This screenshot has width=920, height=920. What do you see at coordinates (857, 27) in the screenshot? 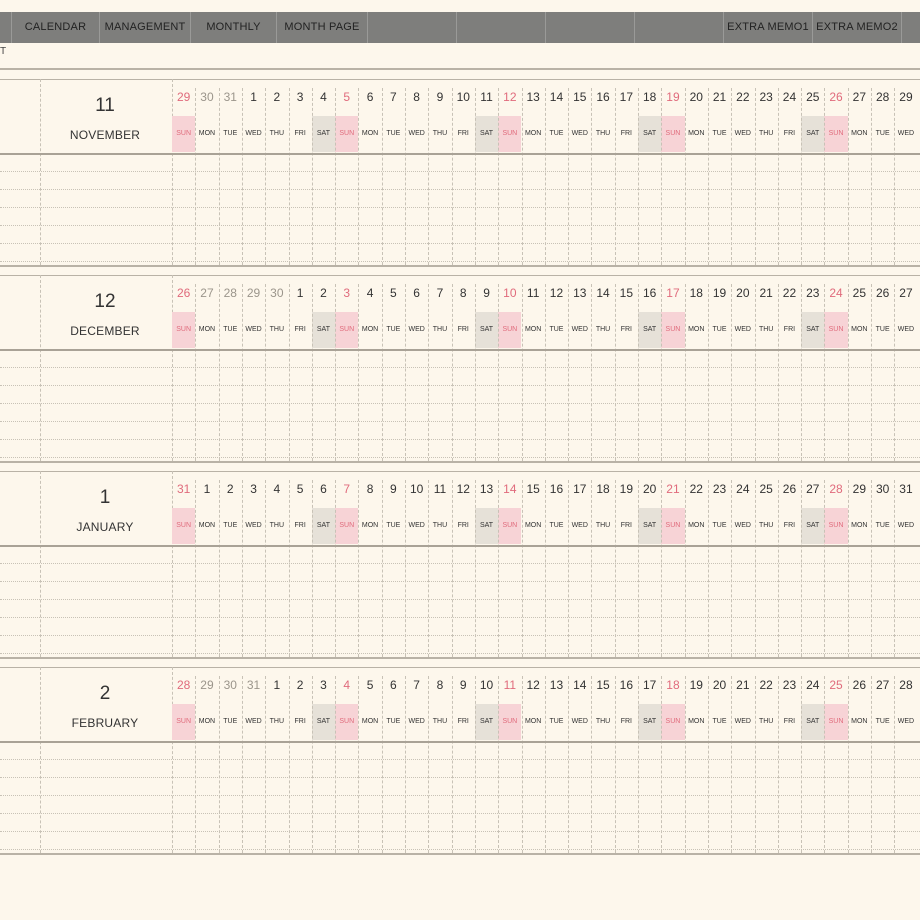
I see `tab-extra-memo2: EXTRA MEMO2` at bounding box center [857, 27].